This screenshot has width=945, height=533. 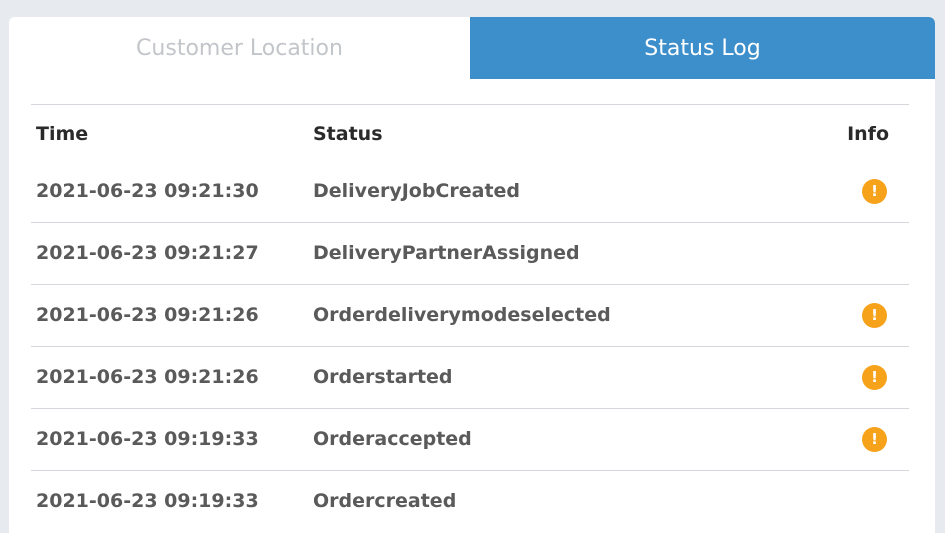 What do you see at coordinates (462, 315) in the screenshot?
I see `row-status: Orderdeliverymodeselected` at bounding box center [462, 315].